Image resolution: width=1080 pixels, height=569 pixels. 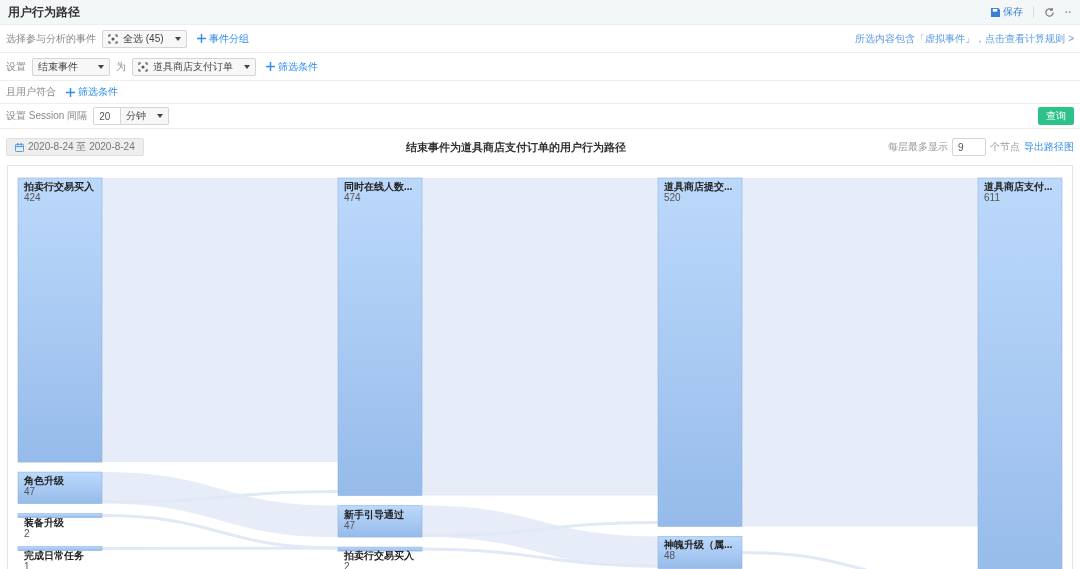 I want to click on query-button: 查询, so click(x=1056, y=116).